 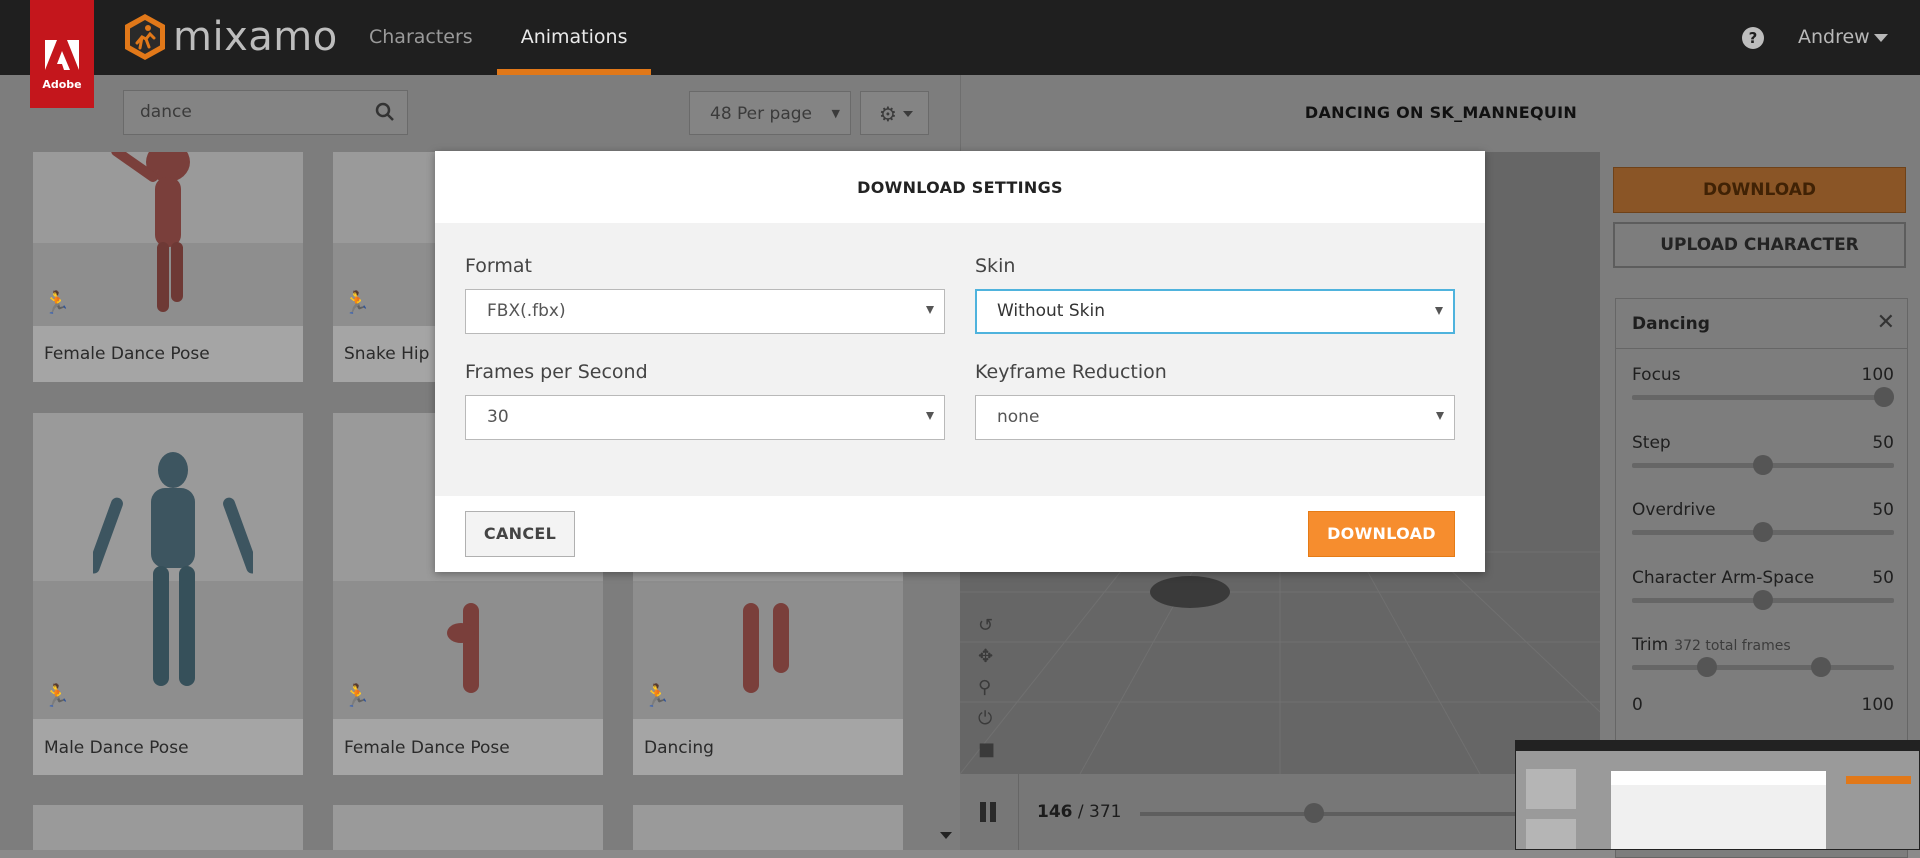 What do you see at coordinates (761, 114) in the screenshot?
I see `per-page-value: 48 Per page` at bounding box center [761, 114].